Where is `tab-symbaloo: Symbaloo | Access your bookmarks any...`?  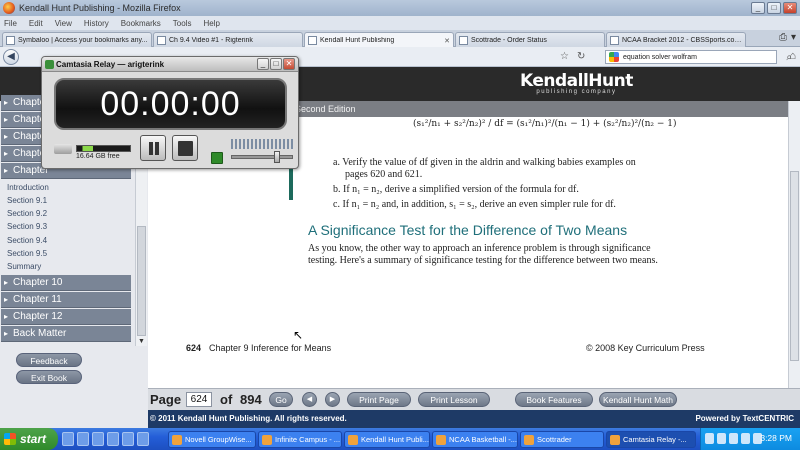
tab-symbaloo: Symbaloo | Access your bookmarks any... is located at coordinates (77, 39).